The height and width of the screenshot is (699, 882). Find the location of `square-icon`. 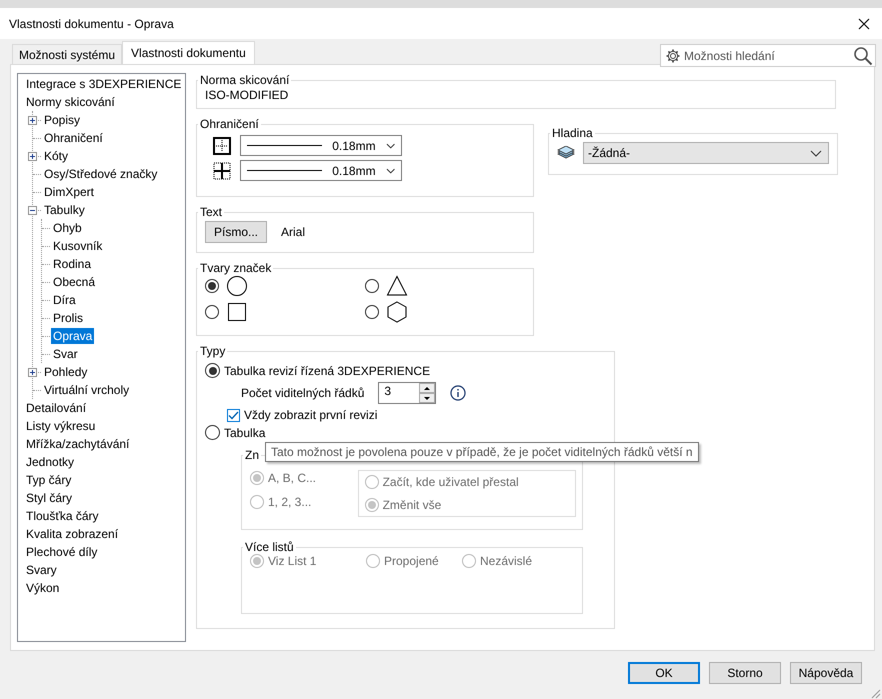

square-icon is located at coordinates (237, 312).